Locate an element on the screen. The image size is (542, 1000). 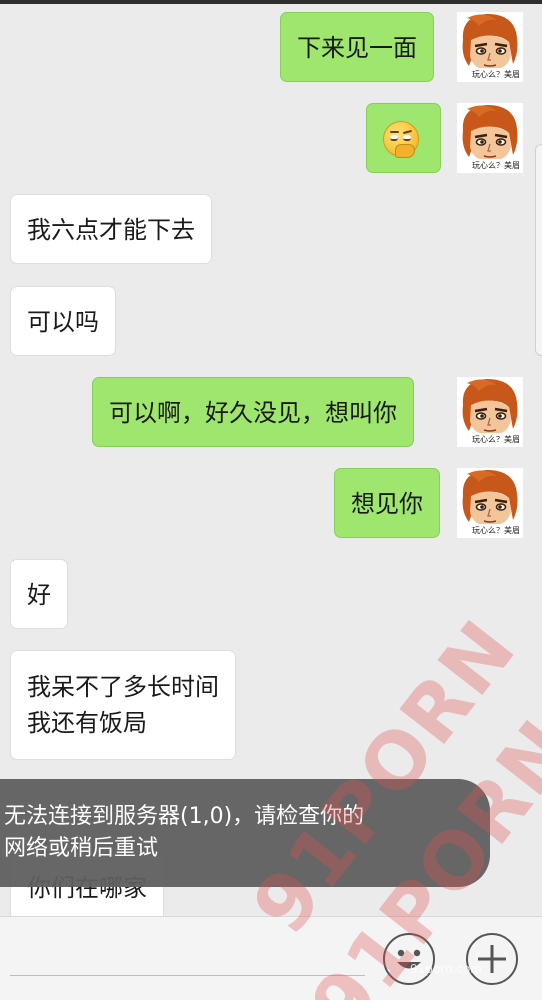
message-bubble-outgoing: 想见你 is located at coordinates (387, 503).